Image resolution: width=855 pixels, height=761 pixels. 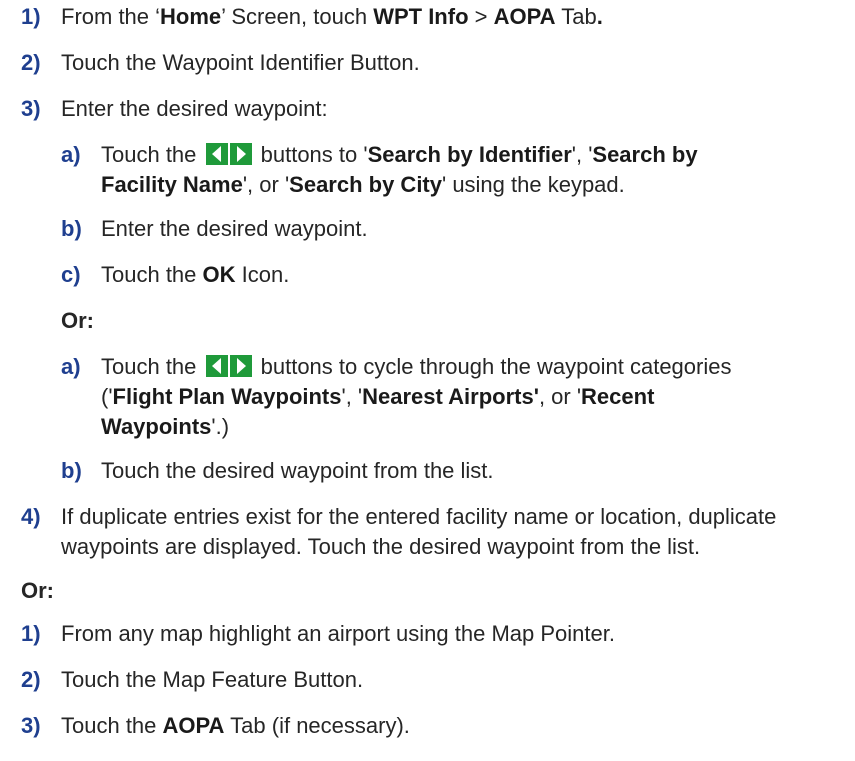 I want to click on step-text: Touch the AOPA Tab (if necessary)., so click(x=235, y=725).